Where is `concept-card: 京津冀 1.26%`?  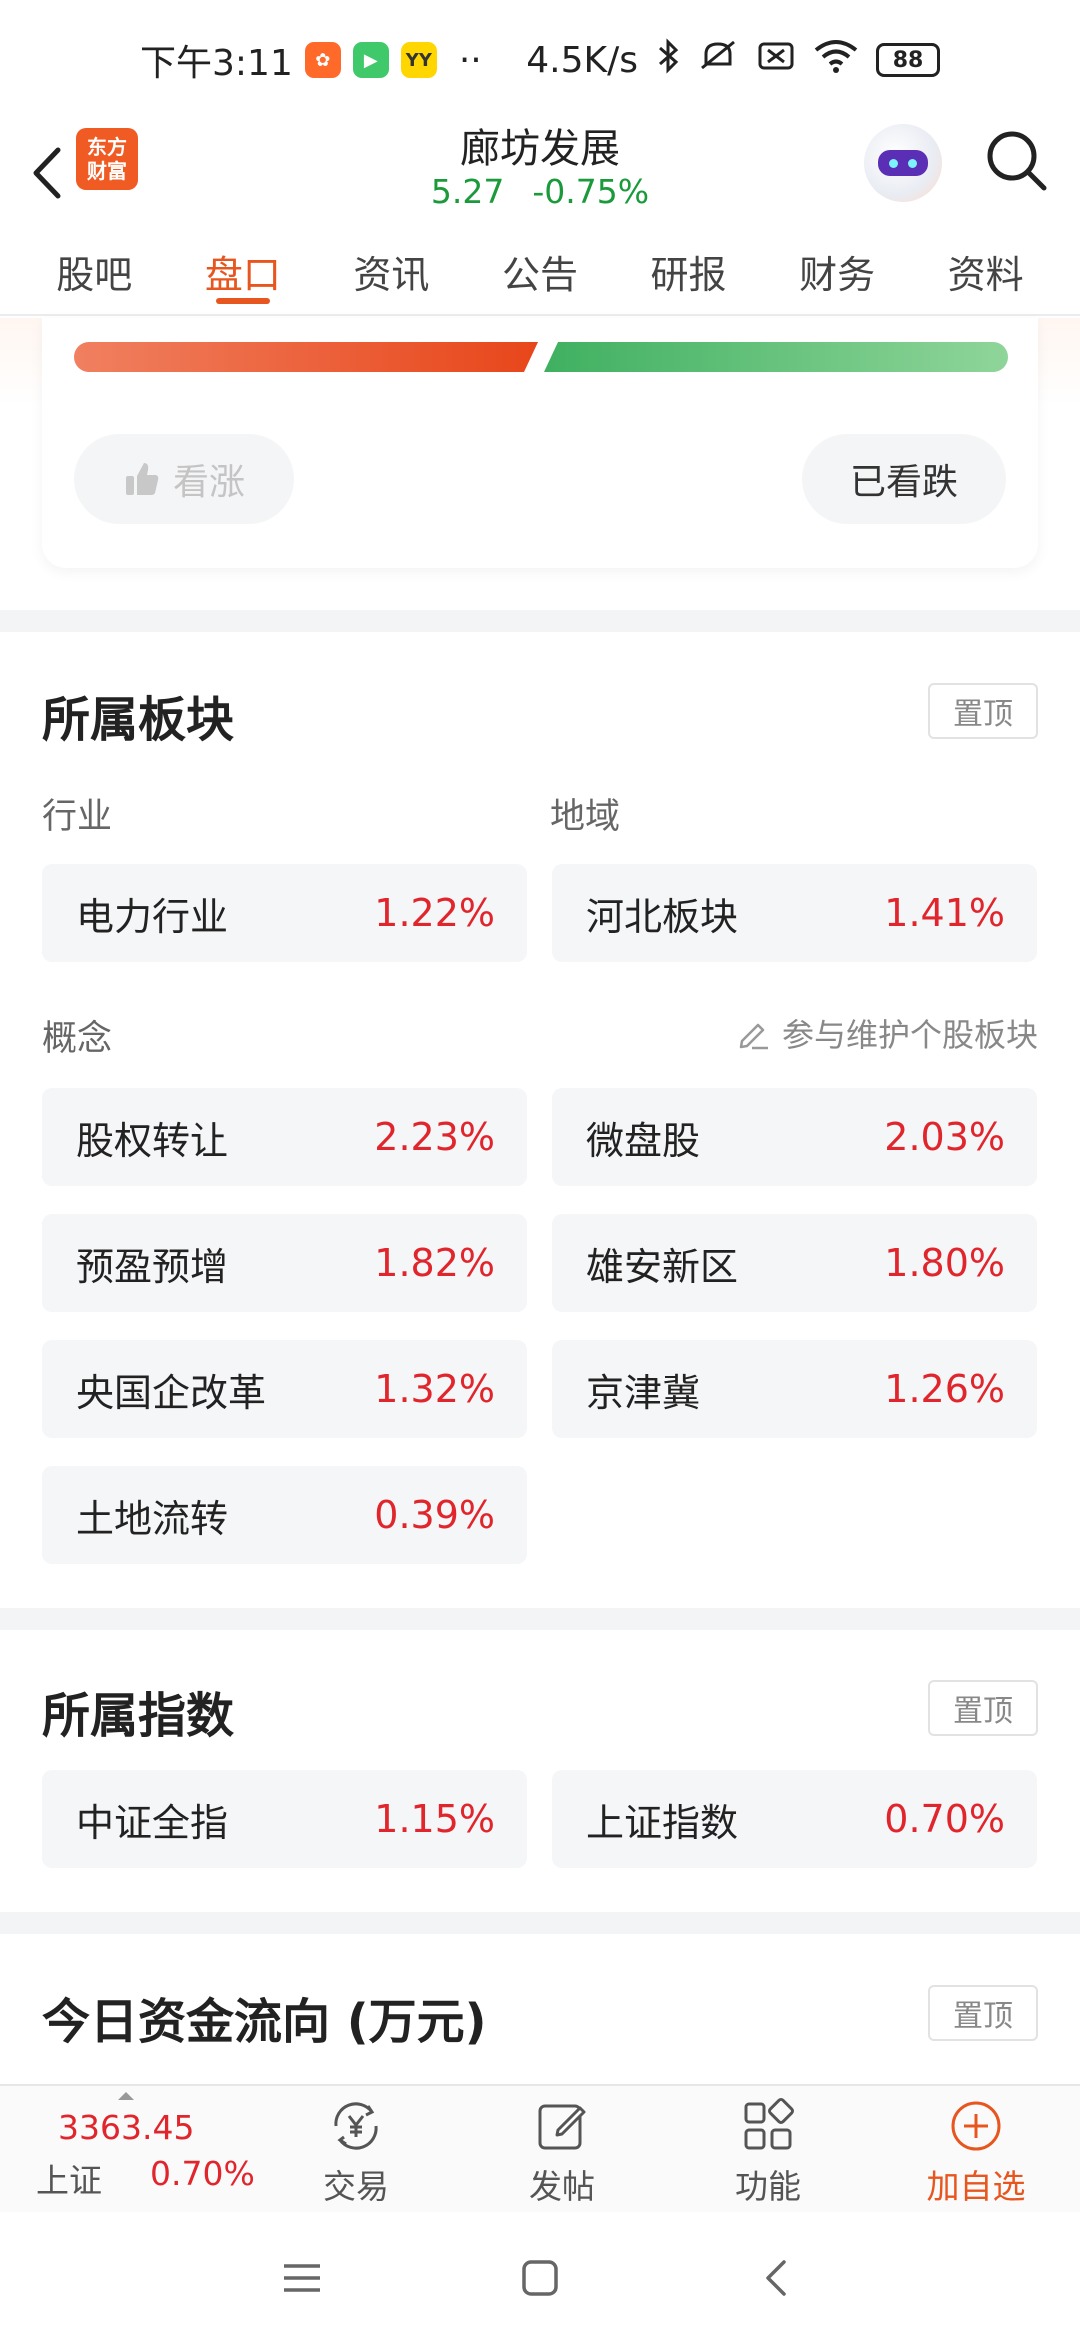 concept-card: 京津冀 1.26% is located at coordinates (794, 1389).